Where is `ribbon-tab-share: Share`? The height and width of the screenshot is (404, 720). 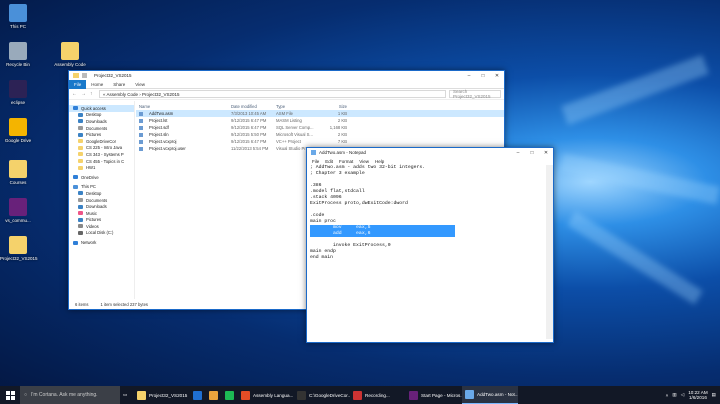
ribbon-tab-share: Share is located at coordinates (119, 84).